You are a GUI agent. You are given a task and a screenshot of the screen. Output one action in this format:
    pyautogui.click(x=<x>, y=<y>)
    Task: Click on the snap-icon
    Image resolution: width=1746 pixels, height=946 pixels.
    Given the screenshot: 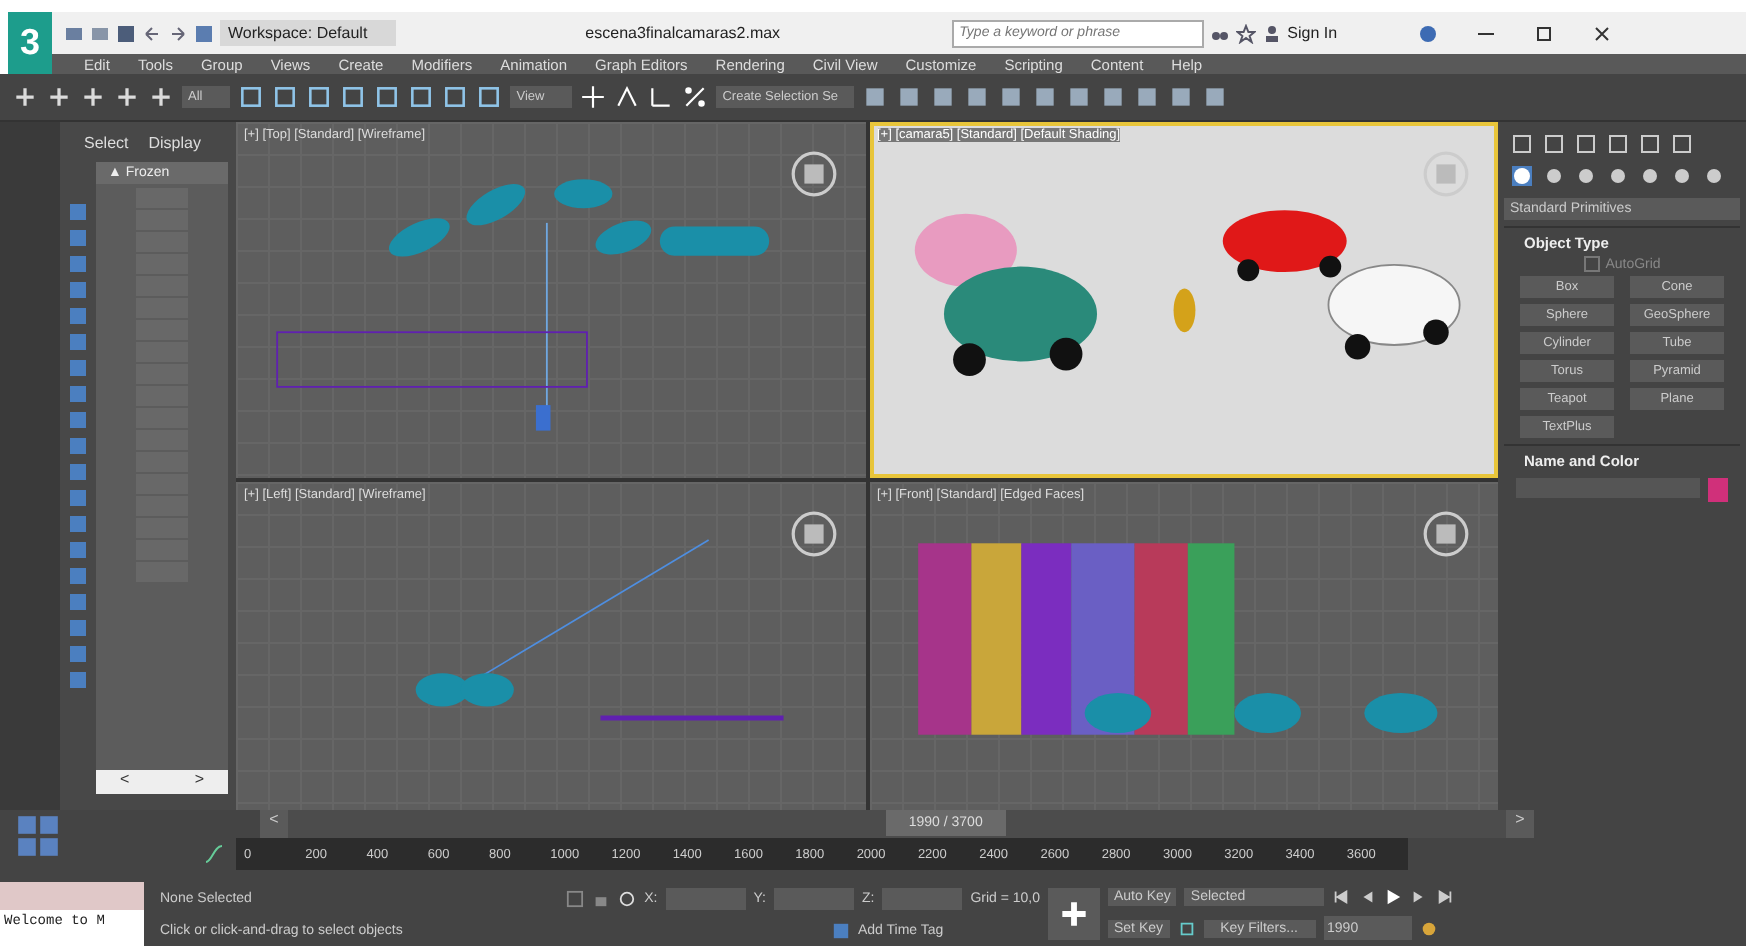 What is the action you would take?
    pyautogui.click(x=627, y=97)
    